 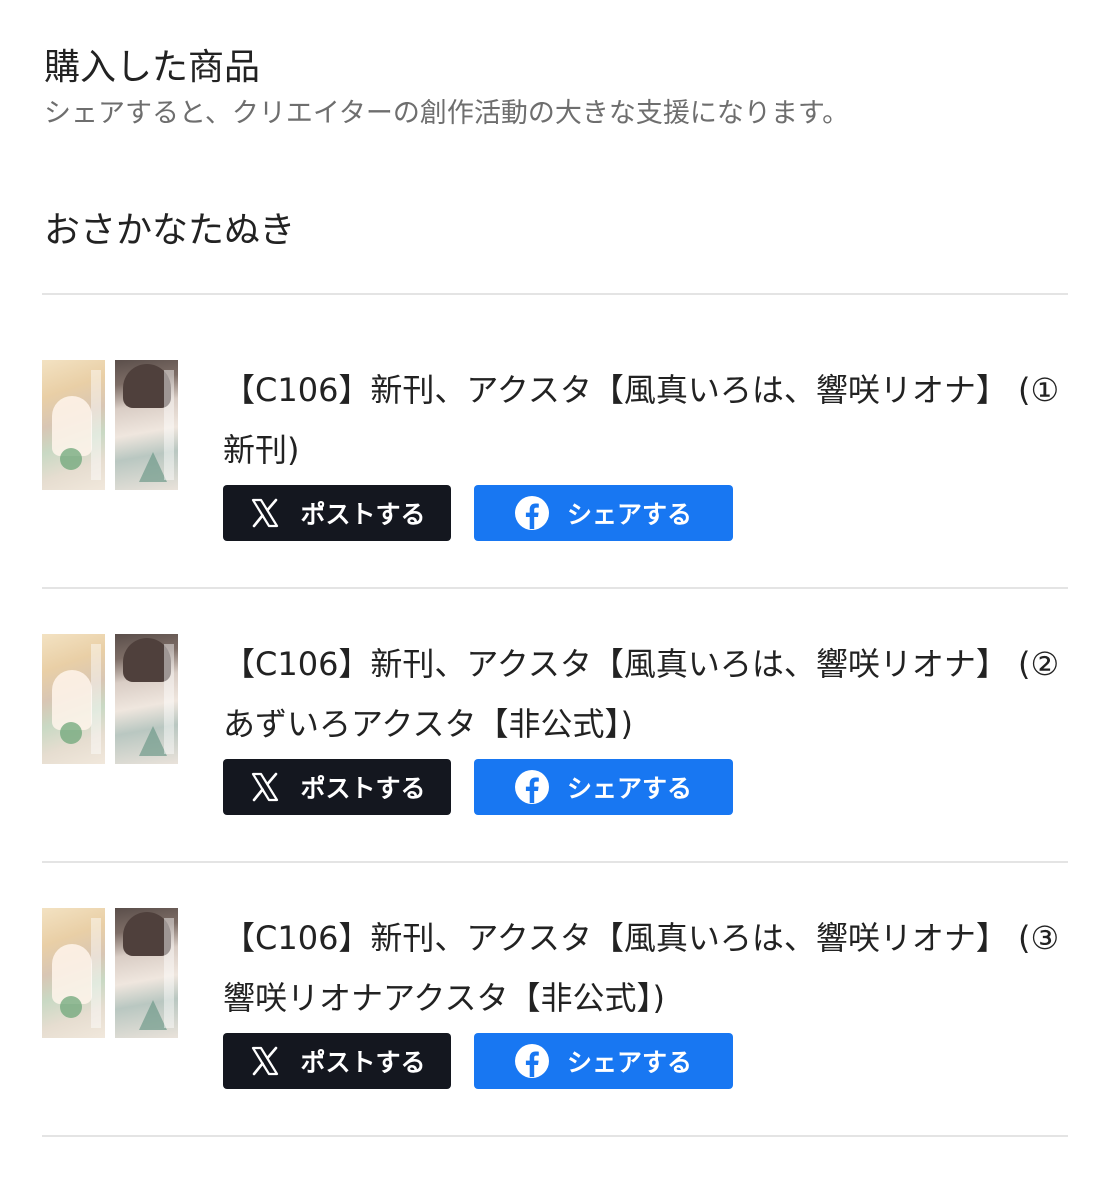 I want to click on creator-name: おさかなたぬき, so click(x=169, y=231).